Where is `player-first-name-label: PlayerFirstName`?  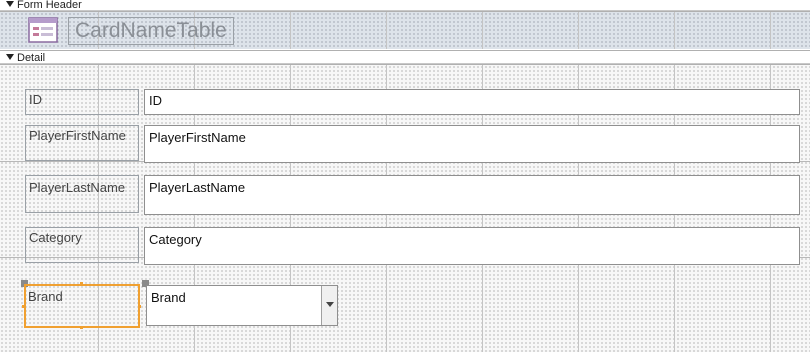
player-first-name-label: PlayerFirstName is located at coordinates (82, 143).